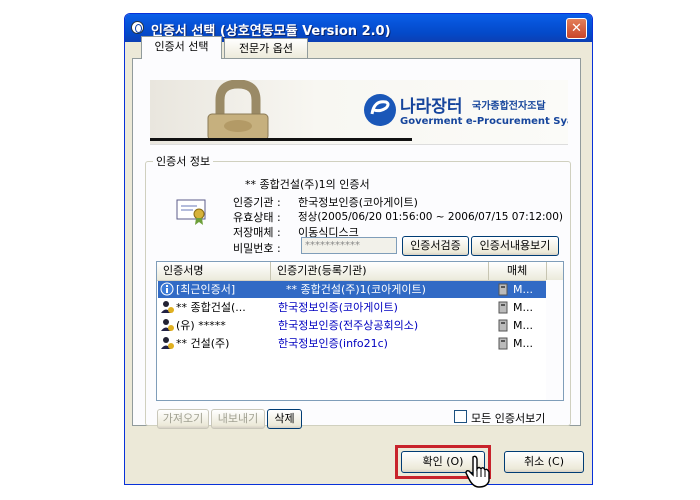  Describe the element at coordinates (137, 27) in the screenshot. I see `app-icon` at that location.